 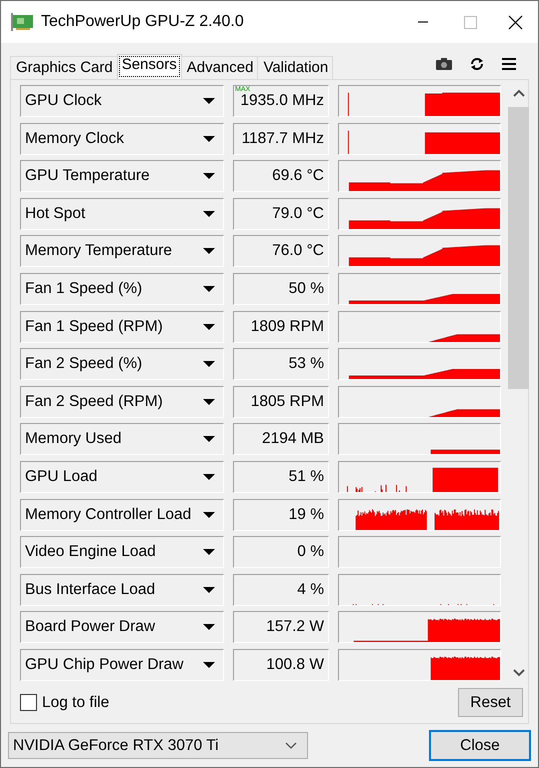 What do you see at coordinates (281, 552) in the screenshot?
I see `sensor-value: 0 %` at bounding box center [281, 552].